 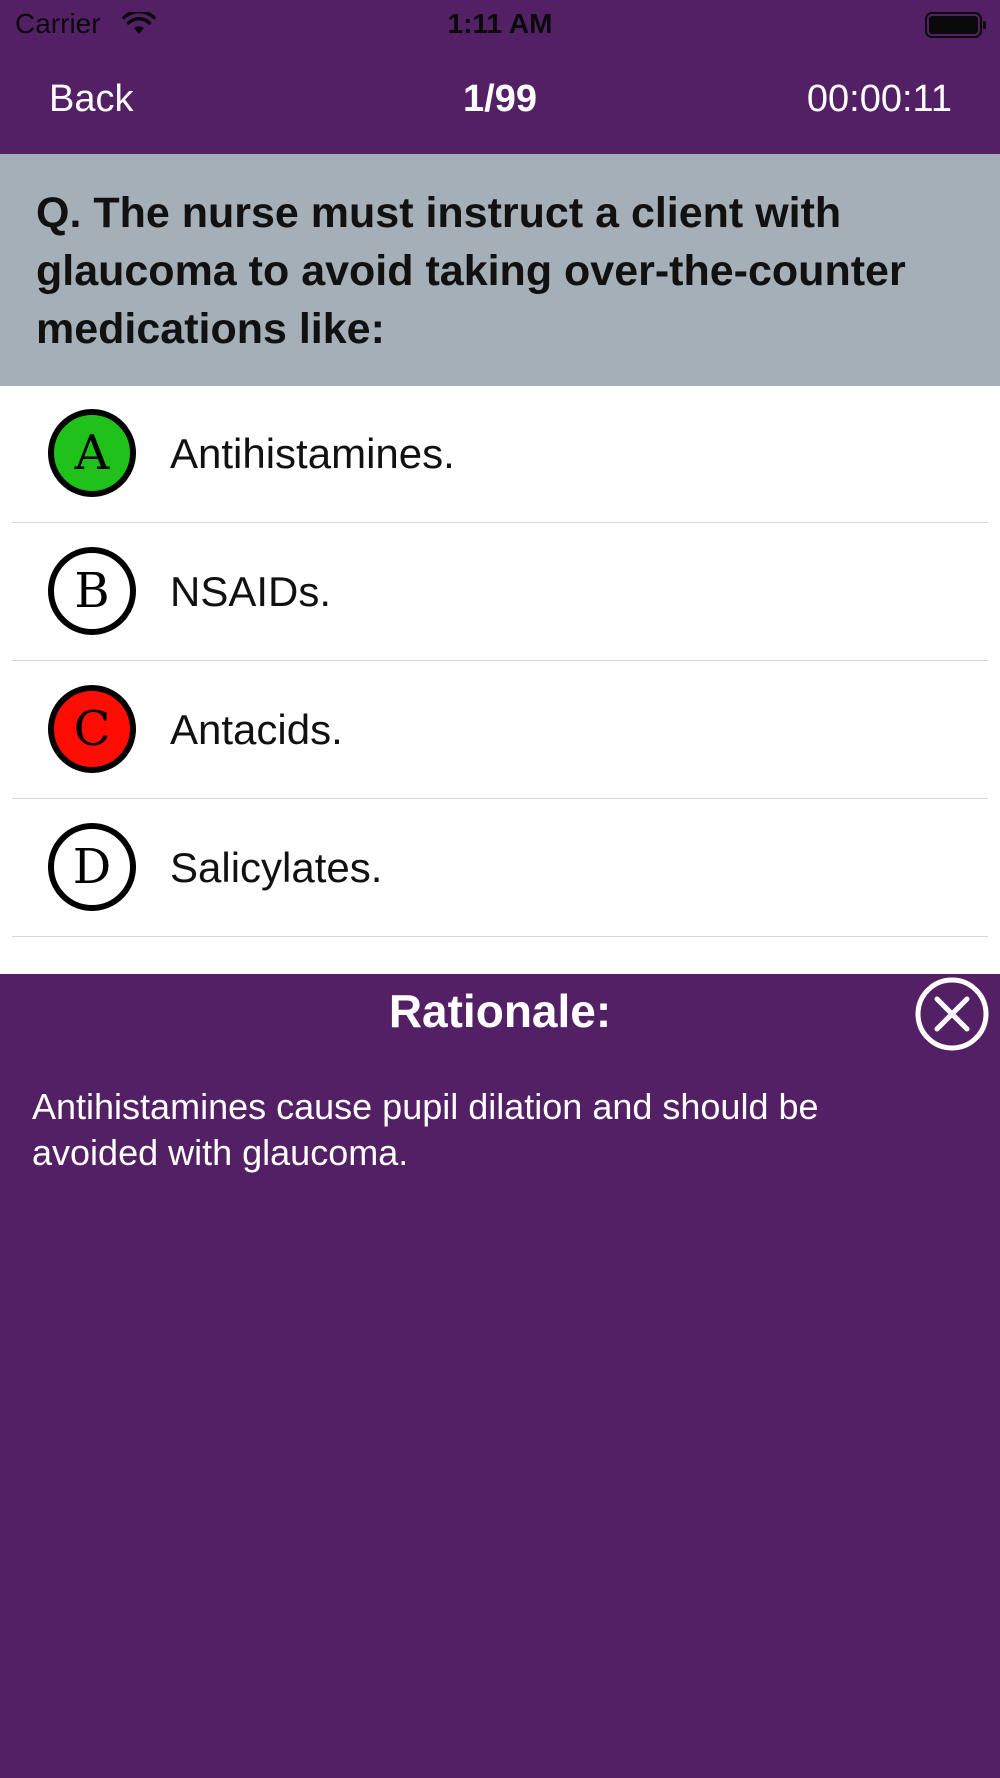 What do you see at coordinates (500, 454) in the screenshot?
I see `answer-option-a: A Antihistamines.` at bounding box center [500, 454].